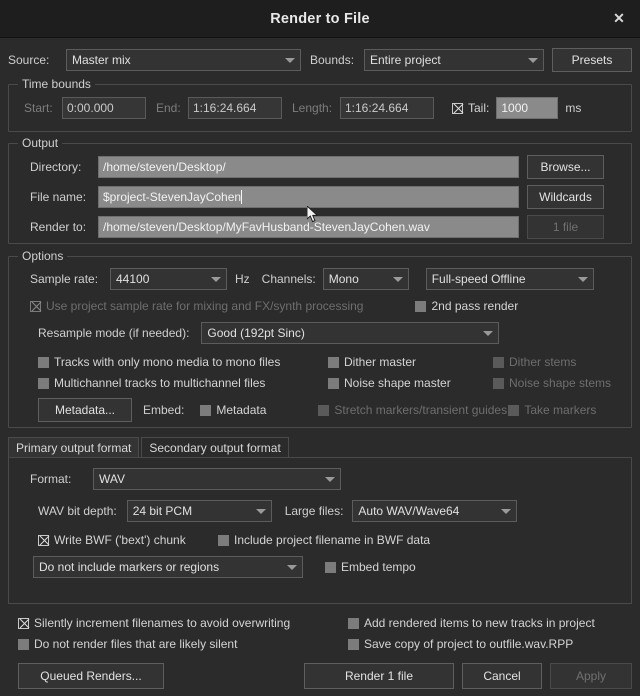 The height and width of the screenshot is (696, 640). What do you see at coordinates (409, 511) in the screenshot?
I see `large-files-dropdown-value: Auto WAV/Wave64` at bounding box center [409, 511].